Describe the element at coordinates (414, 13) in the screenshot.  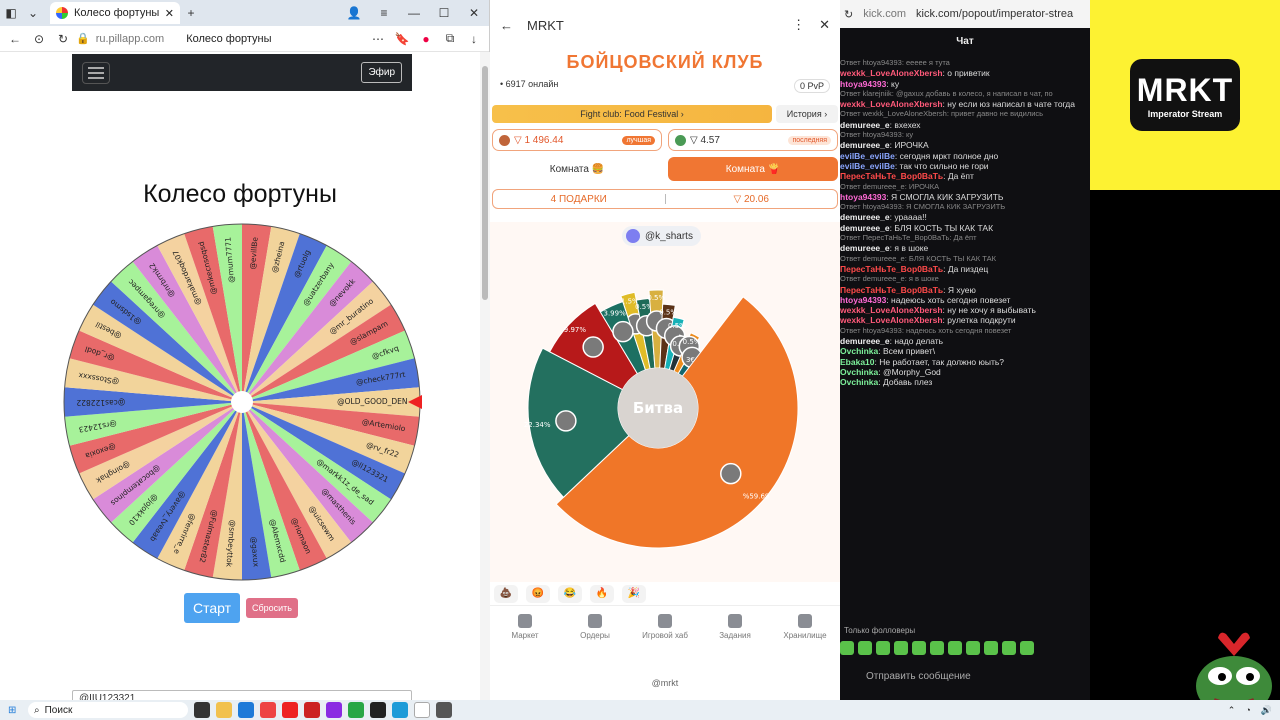
I see `minimize-icon: —` at that location.